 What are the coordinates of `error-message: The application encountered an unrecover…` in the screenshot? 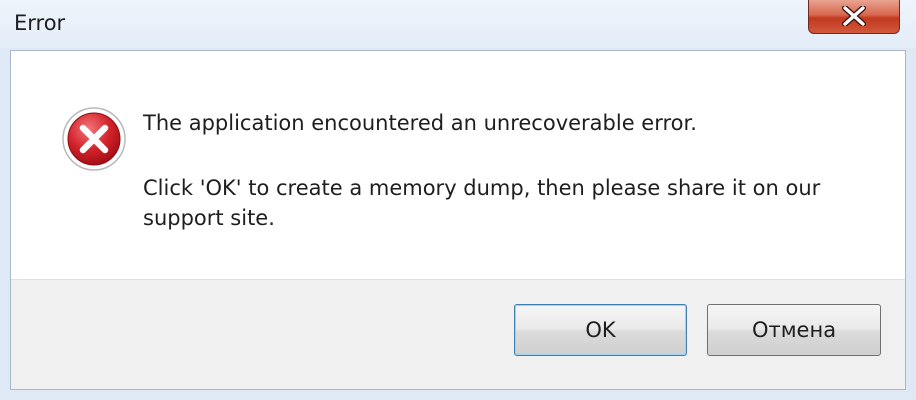 It's located at (420, 123).